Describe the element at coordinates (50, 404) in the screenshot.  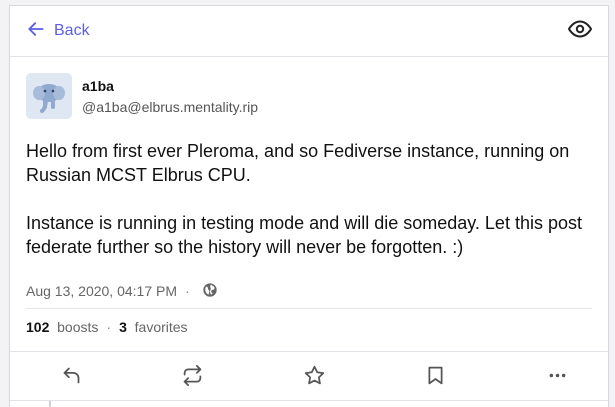
I see `thread-line` at that location.